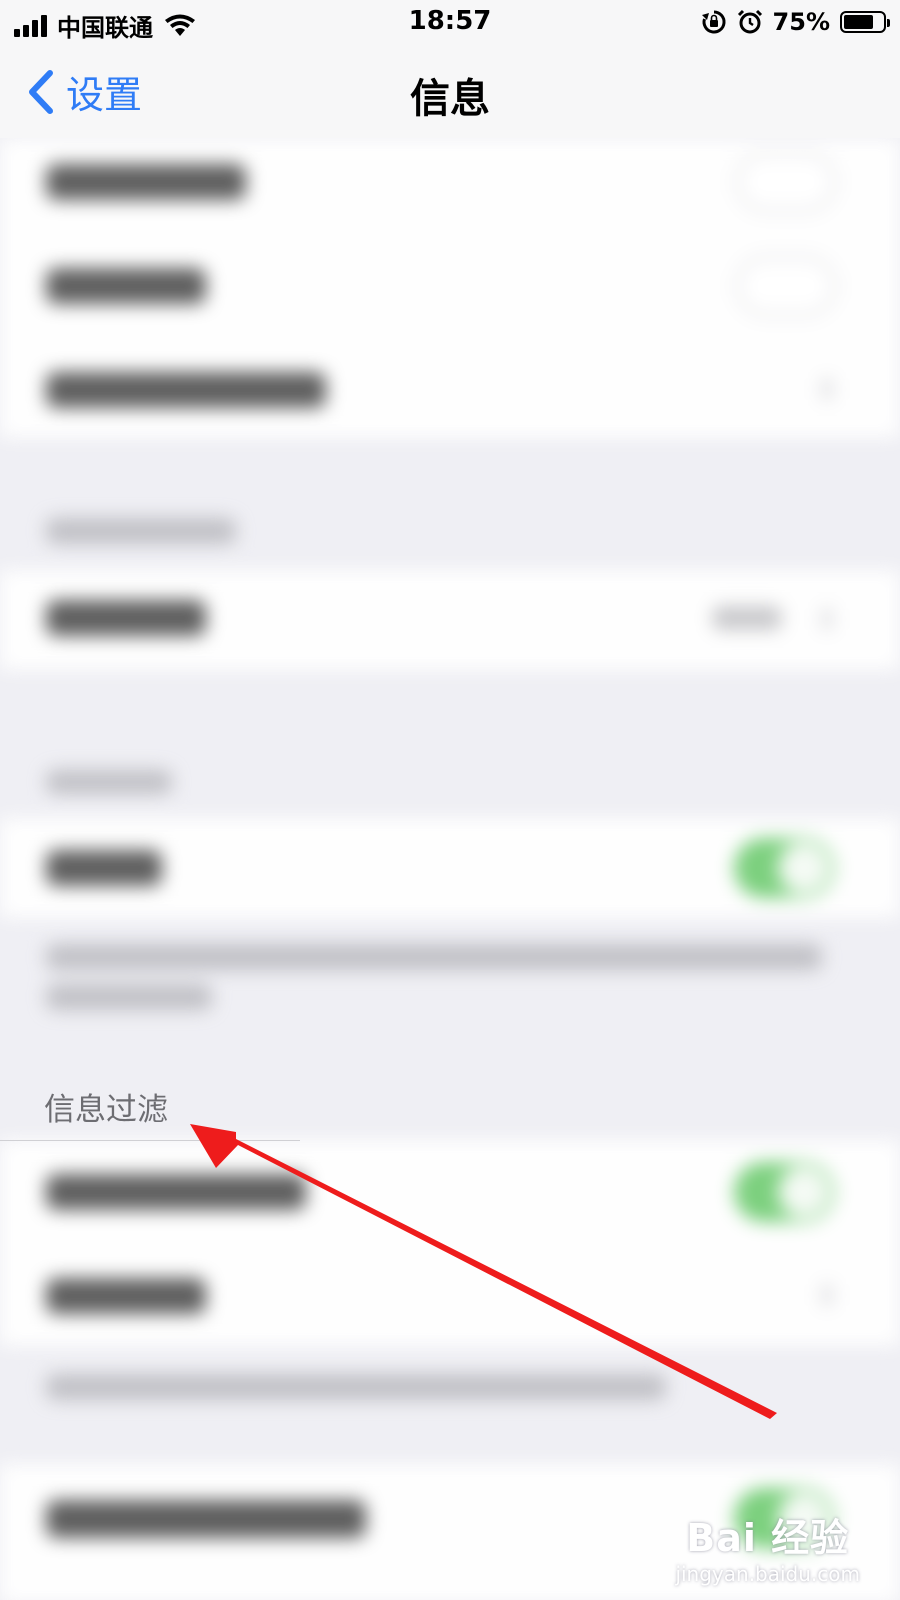  I want to click on section-header-message-filter: 信息过滤, so click(106, 1110).